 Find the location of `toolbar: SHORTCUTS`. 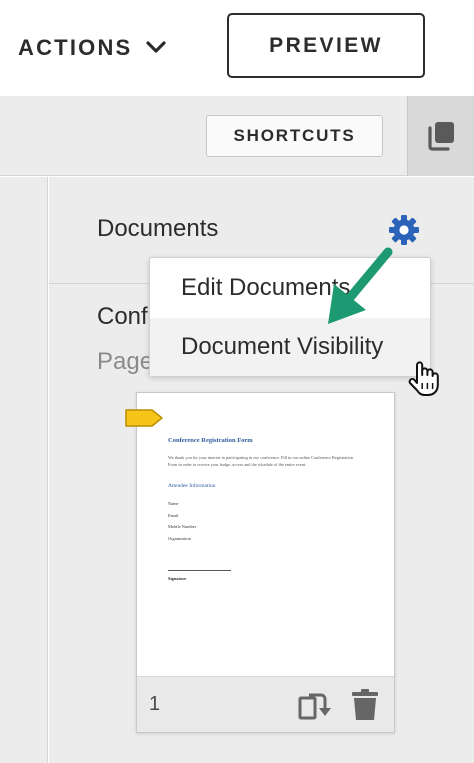

toolbar: SHORTCUTS is located at coordinates (237, 136).